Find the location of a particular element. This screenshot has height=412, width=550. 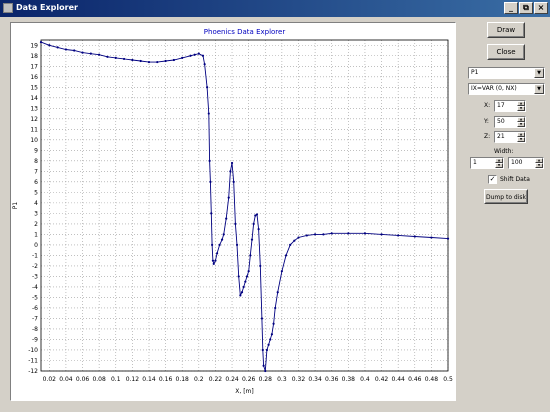

y-tick-label: 17 is located at coordinates (34, 66).